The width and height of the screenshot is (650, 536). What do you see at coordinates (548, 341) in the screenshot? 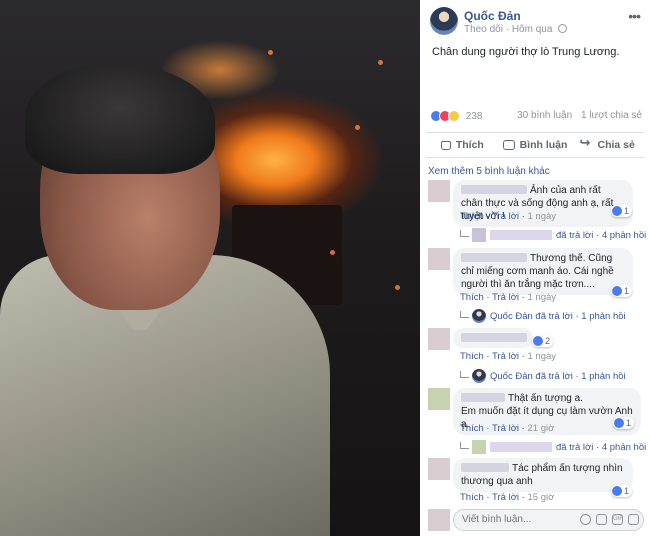
I see `like-count: 2` at bounding box center [548, 341].